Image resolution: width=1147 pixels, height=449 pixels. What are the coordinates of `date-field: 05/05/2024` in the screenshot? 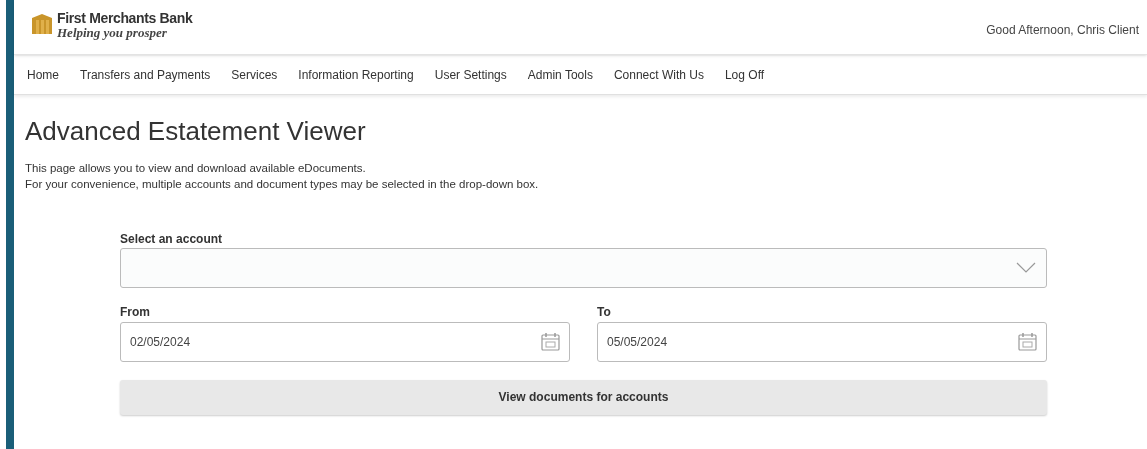 It's located at (822, 341).